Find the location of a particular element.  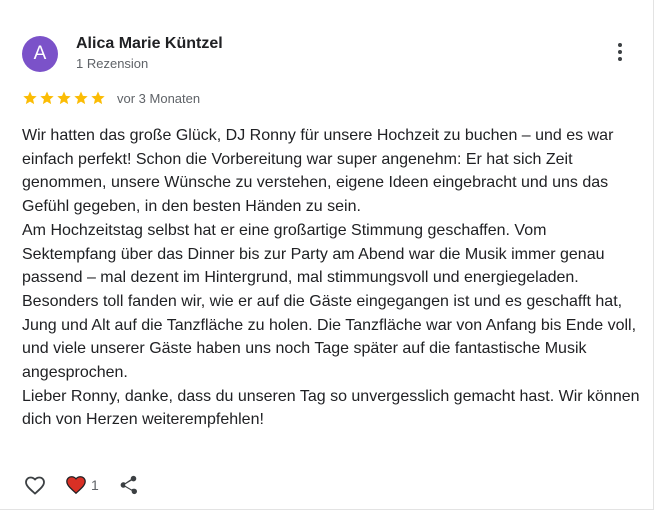

share-button is located at coordinates (128, 485).